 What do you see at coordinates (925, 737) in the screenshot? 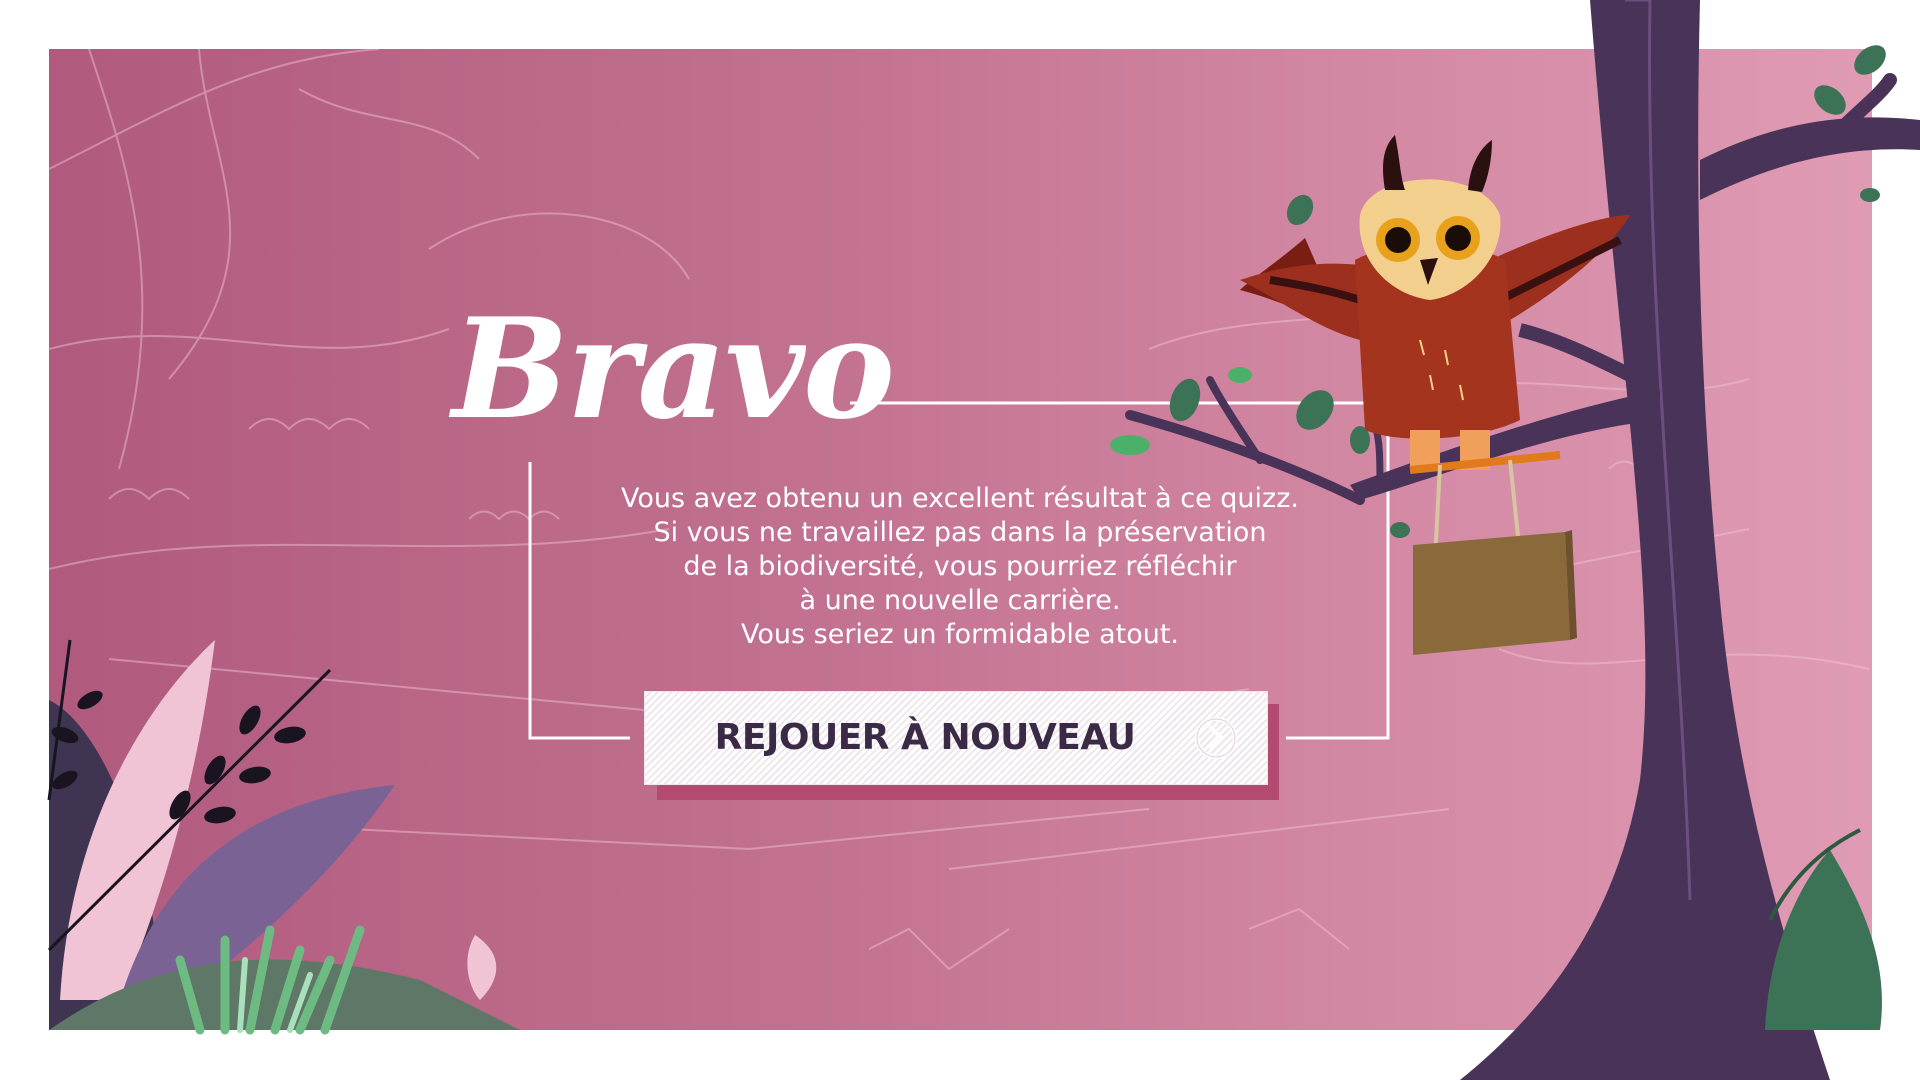
I see `replay-button-label: REJOUER À NOUVEAU` at bounding box center [925, 737].